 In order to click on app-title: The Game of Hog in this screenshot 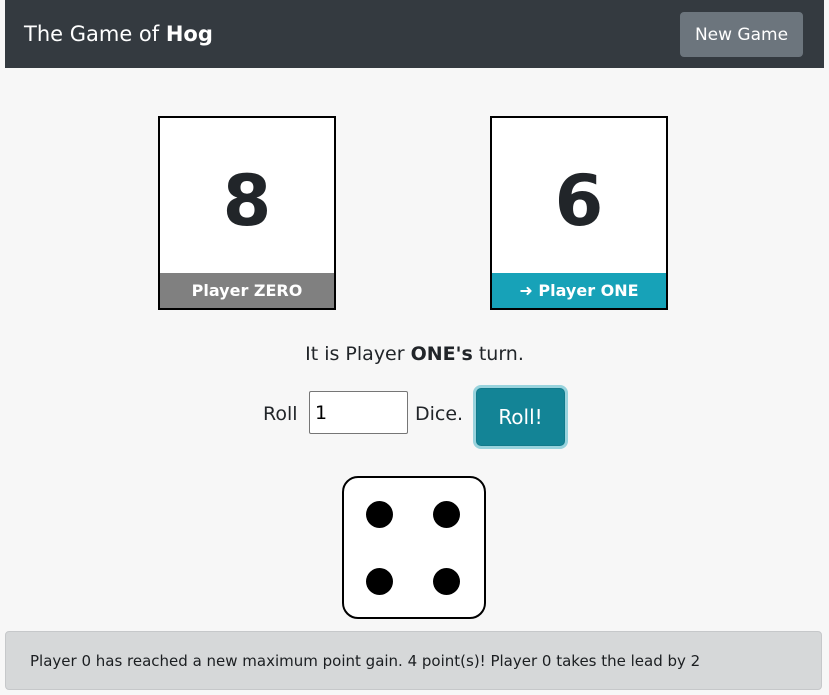, I will do `click(118, 34)`.